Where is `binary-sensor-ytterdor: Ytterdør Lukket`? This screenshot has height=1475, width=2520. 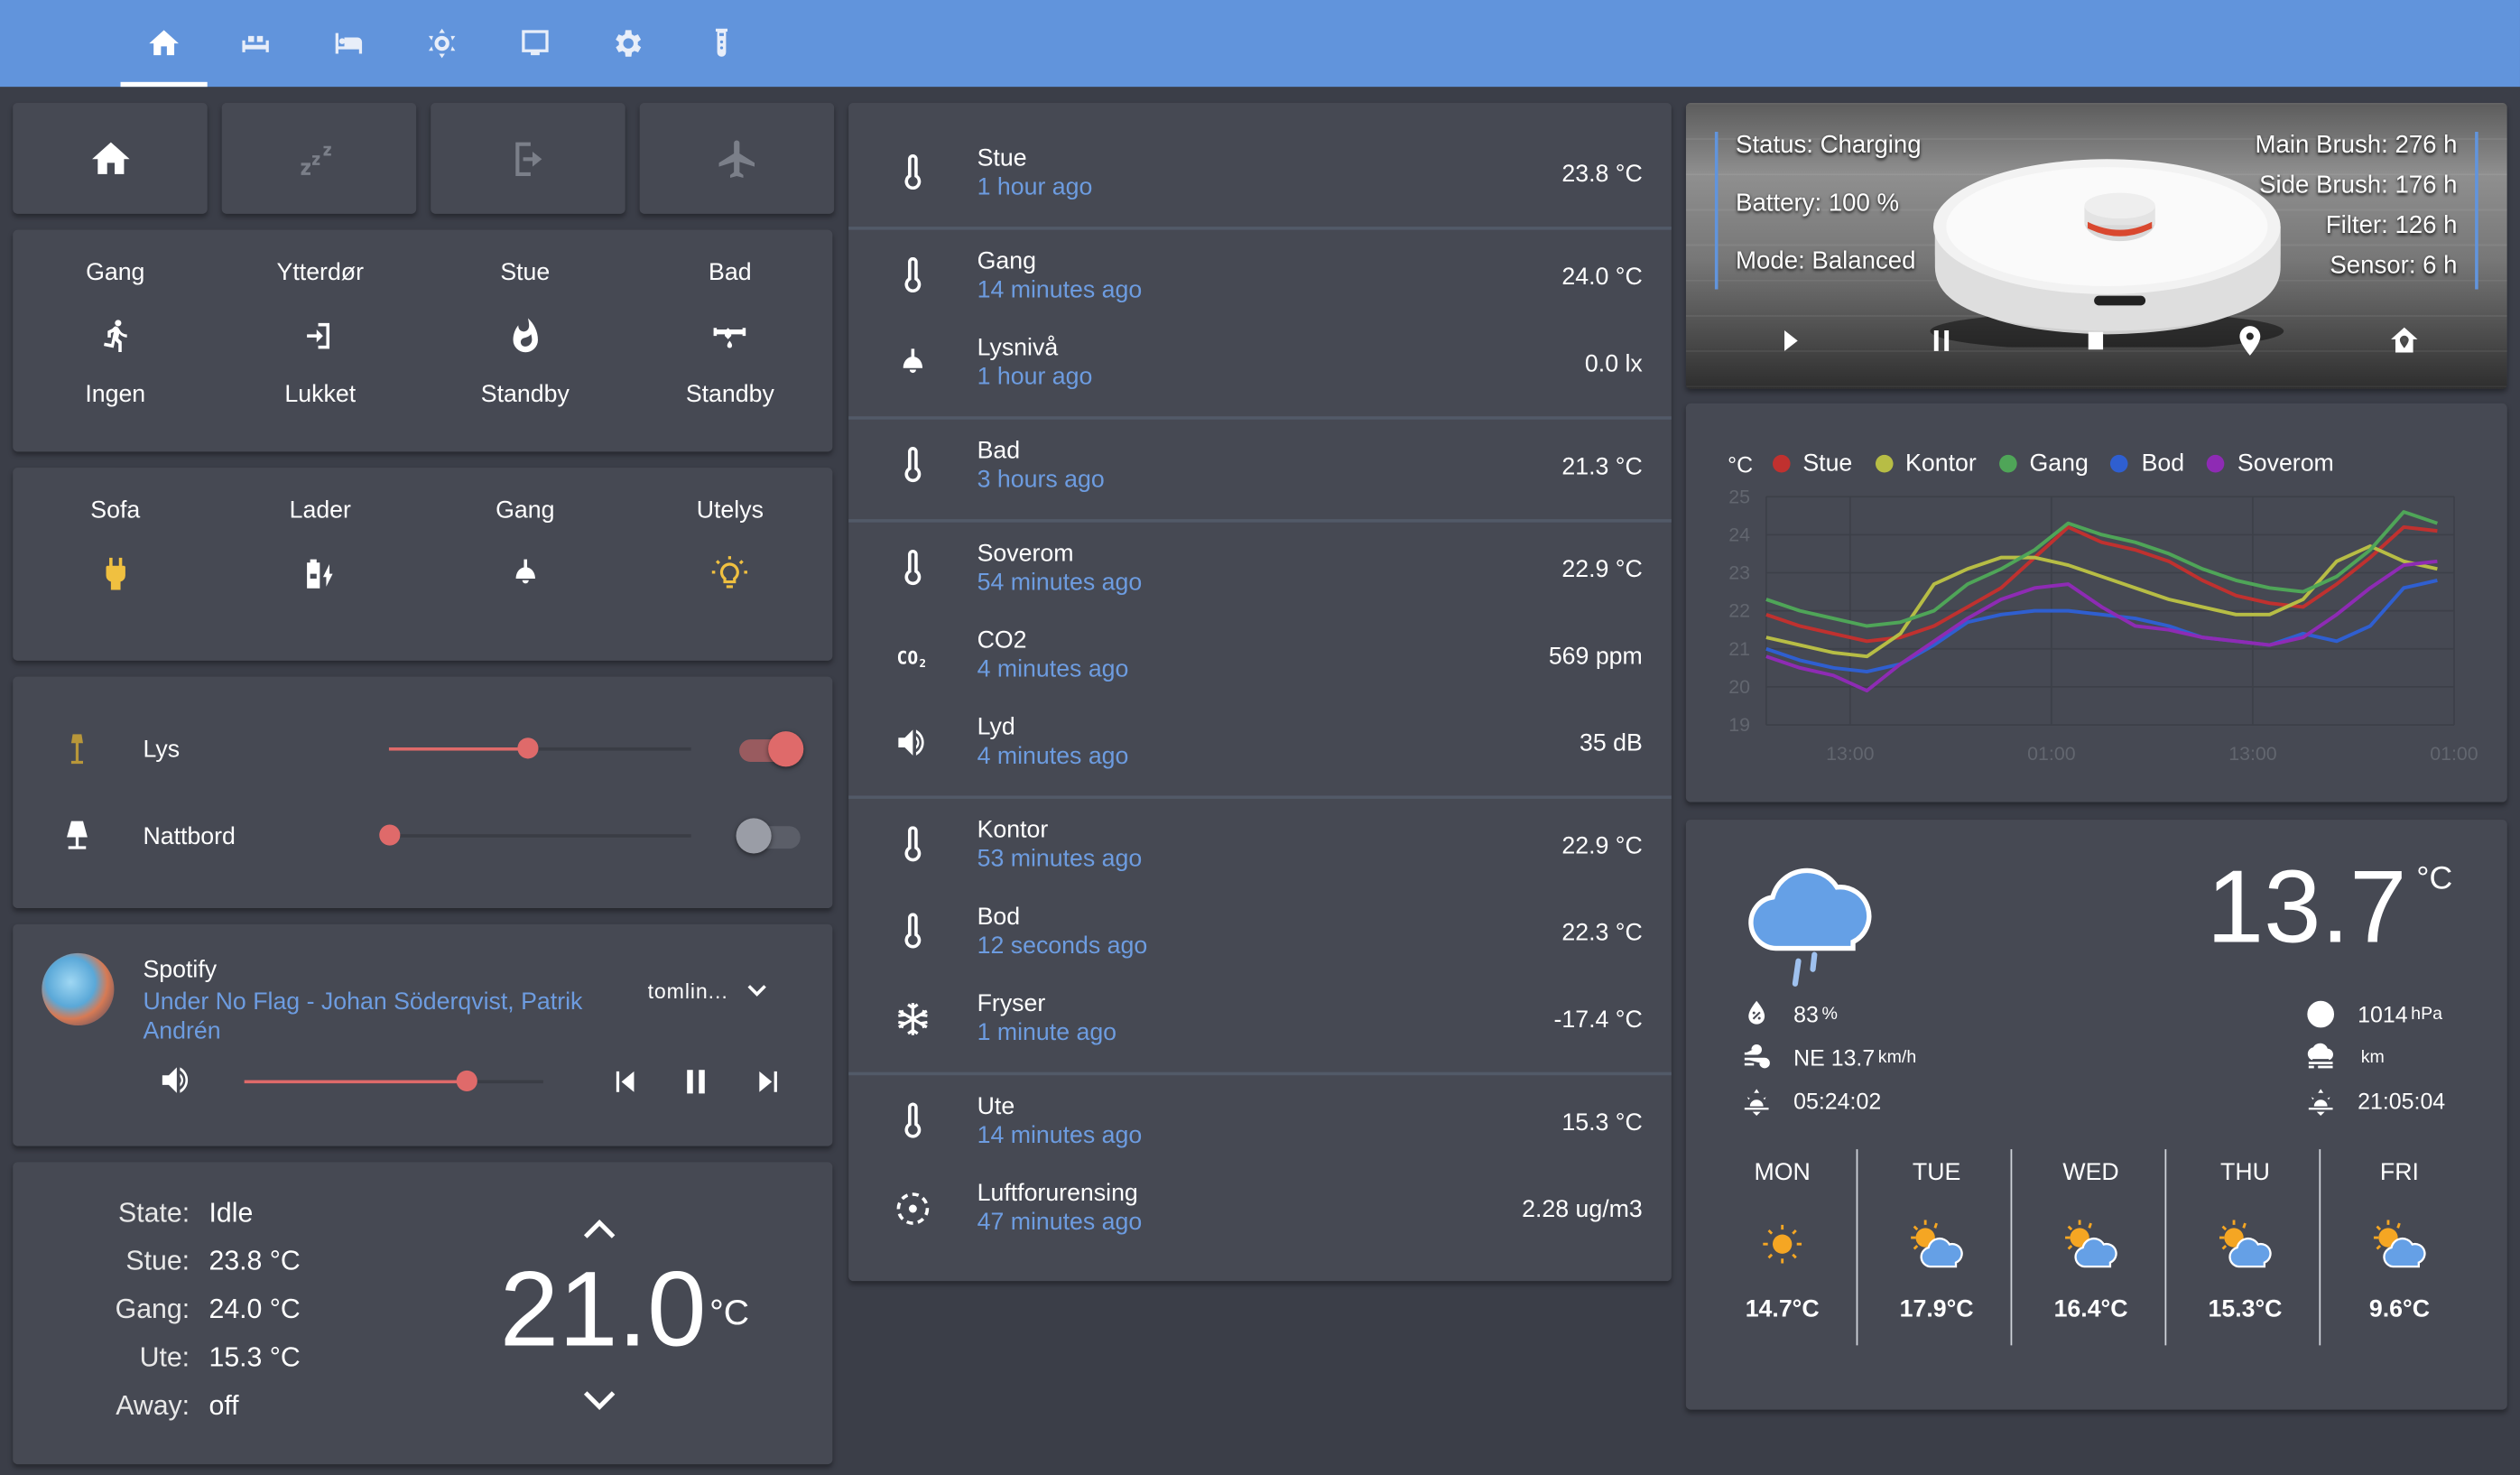
binary-sensor-ytterdor: Ytterdør Lukket is located at coordinates (320, 334).